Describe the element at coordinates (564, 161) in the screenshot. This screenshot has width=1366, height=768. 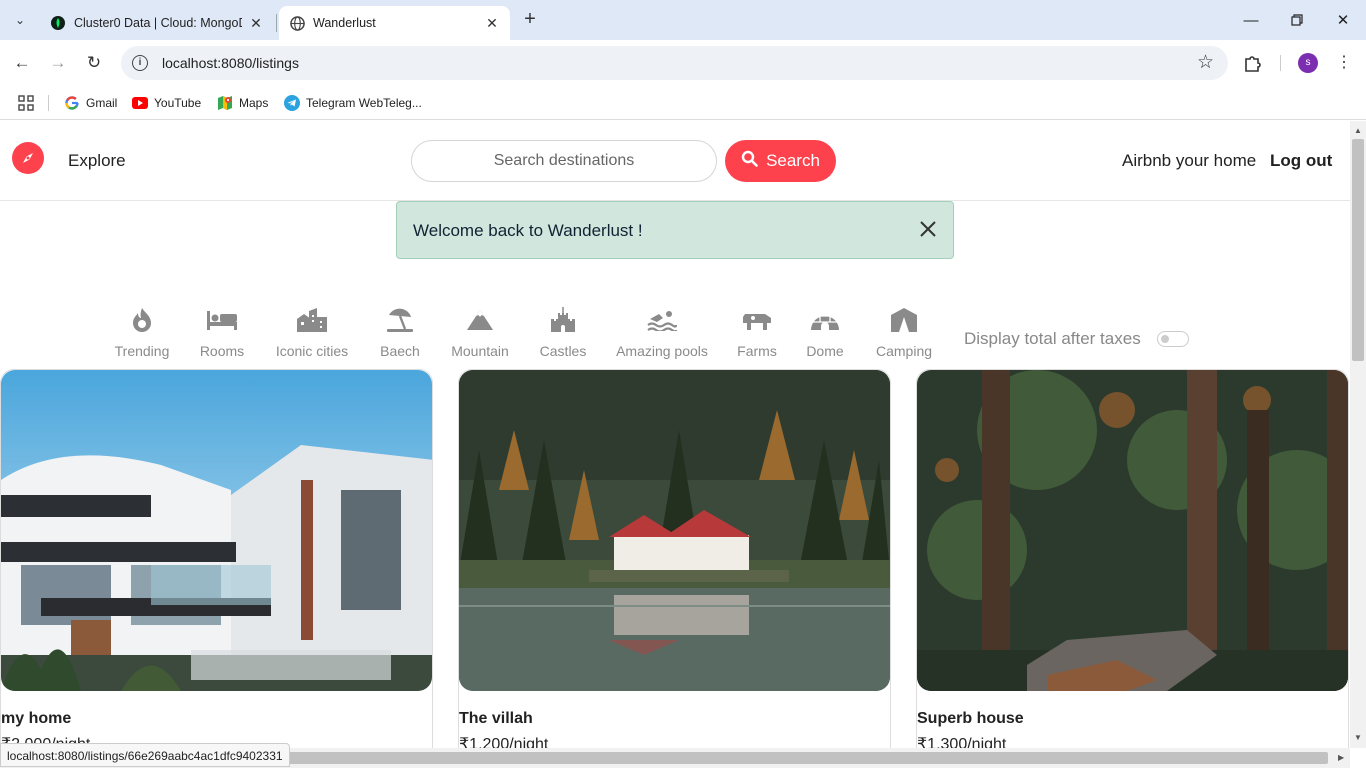
I see `search-input: Search destinations` at that location.